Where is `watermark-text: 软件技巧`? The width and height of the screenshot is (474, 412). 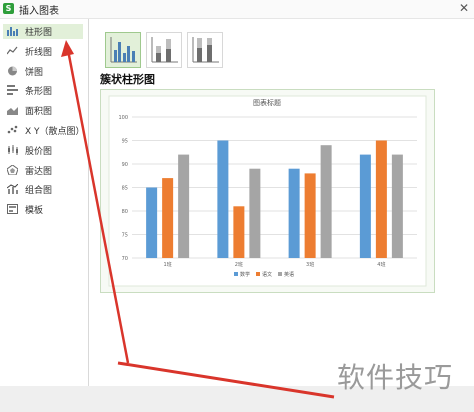 watermark-text: 软件技巧 is located at coordinates (395, 377).